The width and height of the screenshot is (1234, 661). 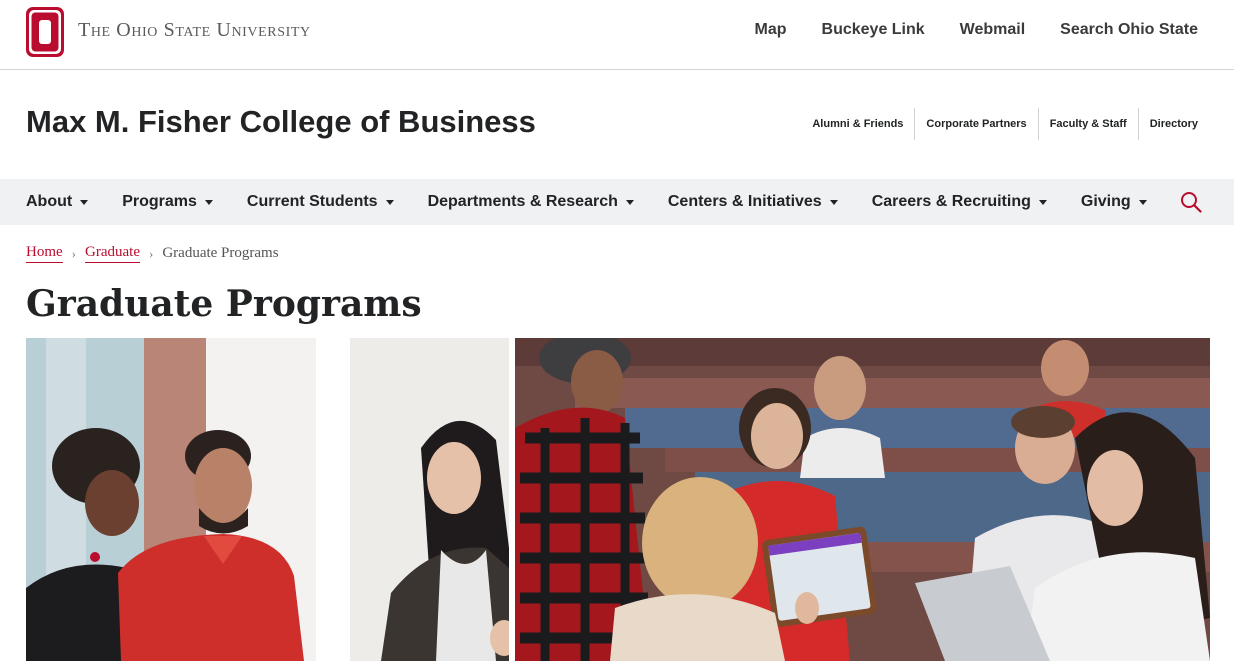 I want to click on nav-item-centers-initiatives: Centers & Initiatives, so click(x=753, y=202).